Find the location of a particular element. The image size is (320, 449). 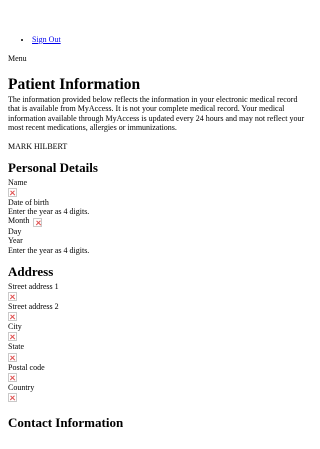

state-label: State is located at coordinates (16, 347).